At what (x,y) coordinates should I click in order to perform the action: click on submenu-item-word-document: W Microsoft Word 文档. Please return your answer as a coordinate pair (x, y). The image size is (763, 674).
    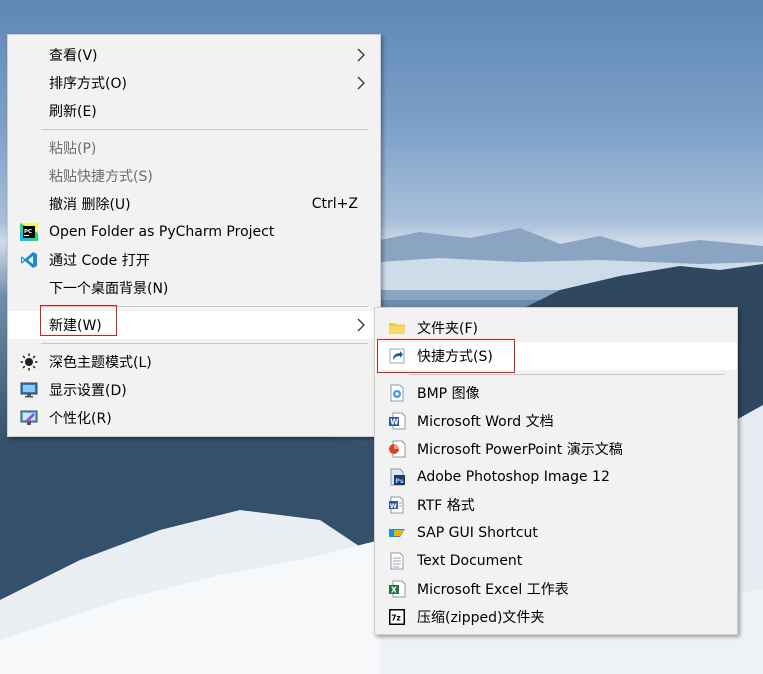
    Looking at the image, I should click on (556, 421).